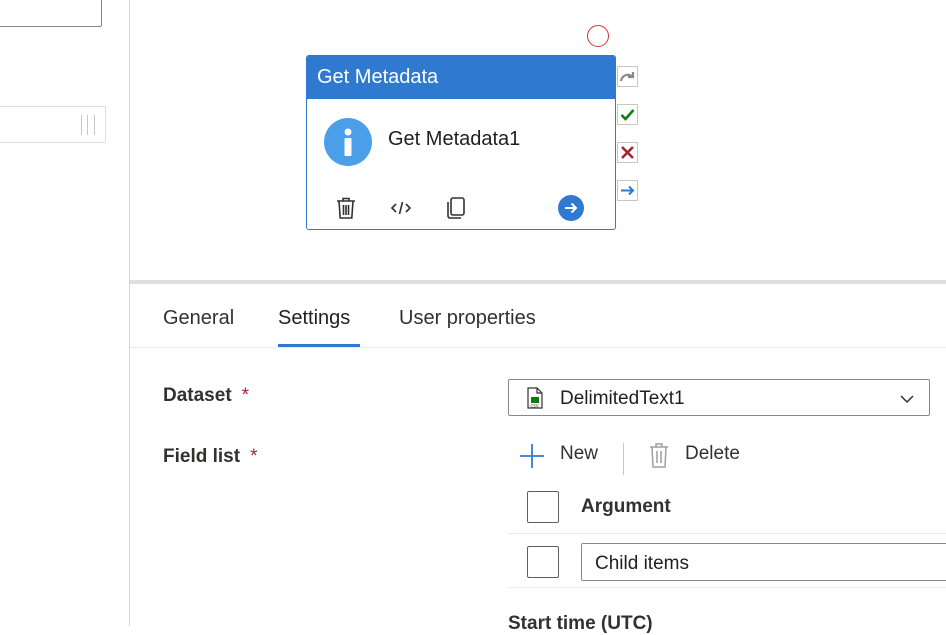 This screenshot has height=635, width=946. Describe the element at coordinates (314, 318) in the screenshot. I see `tab-settings: Settings` at that location.